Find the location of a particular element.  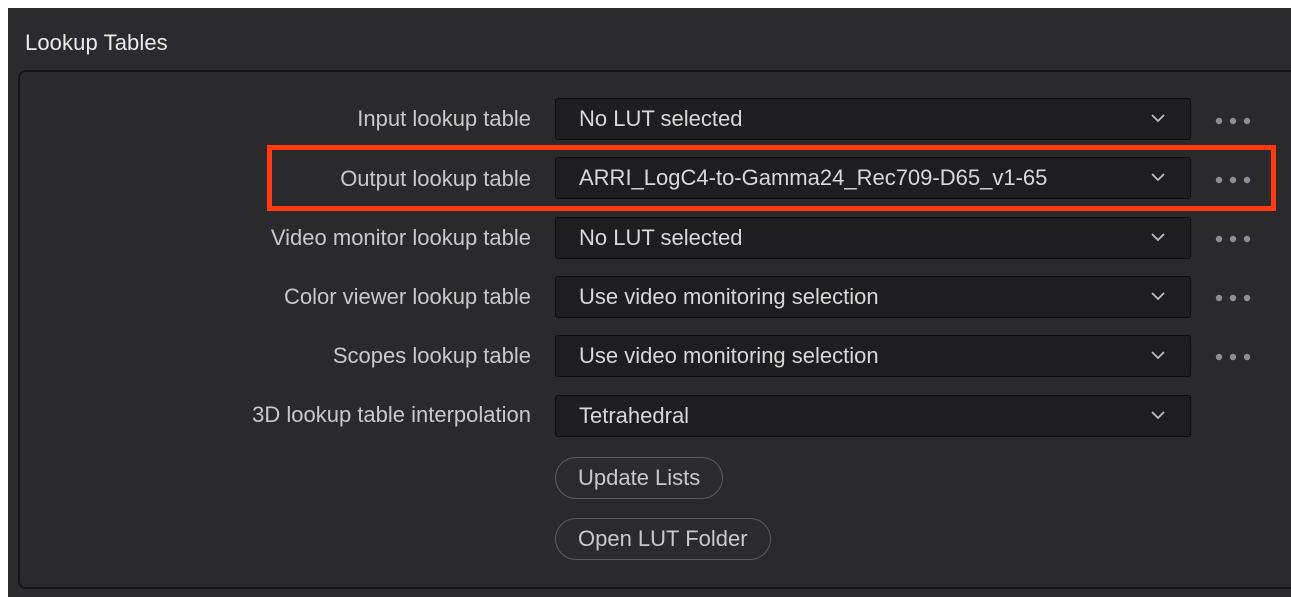

interpolation-value: Tetrahedral is located at coordinates (634, 415).